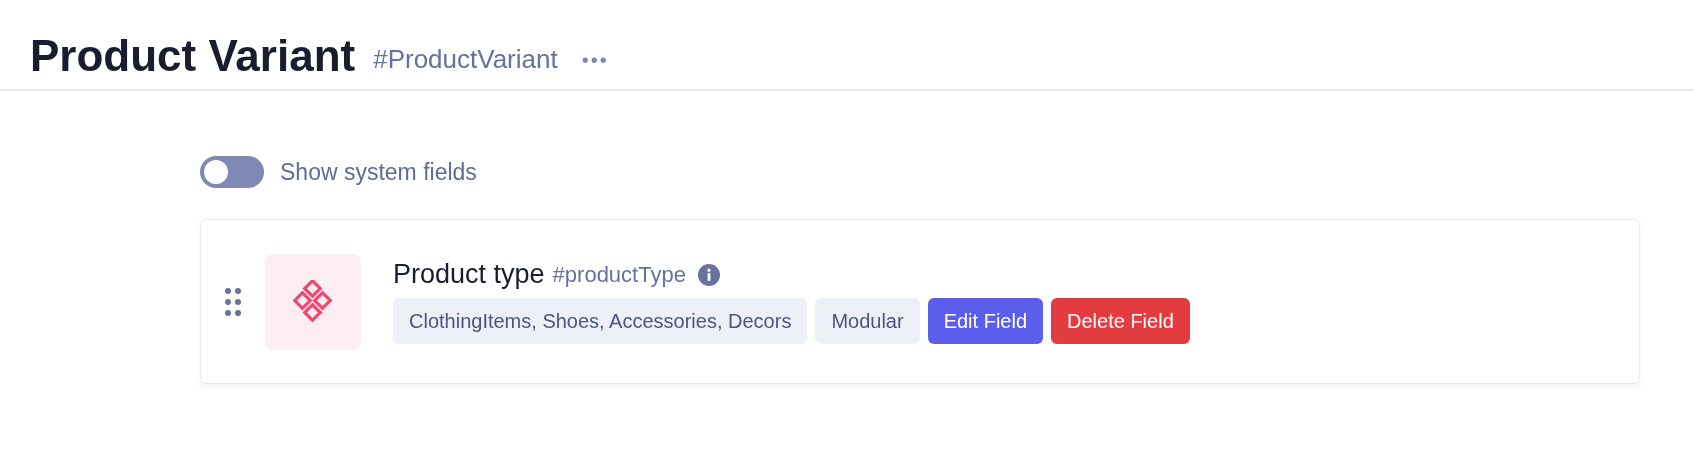 The width and height of the screenshot is (1694, 476). I want to click on type-tag: ClothingItems, Shoes, Accessories, Decors, so click(600, 321).